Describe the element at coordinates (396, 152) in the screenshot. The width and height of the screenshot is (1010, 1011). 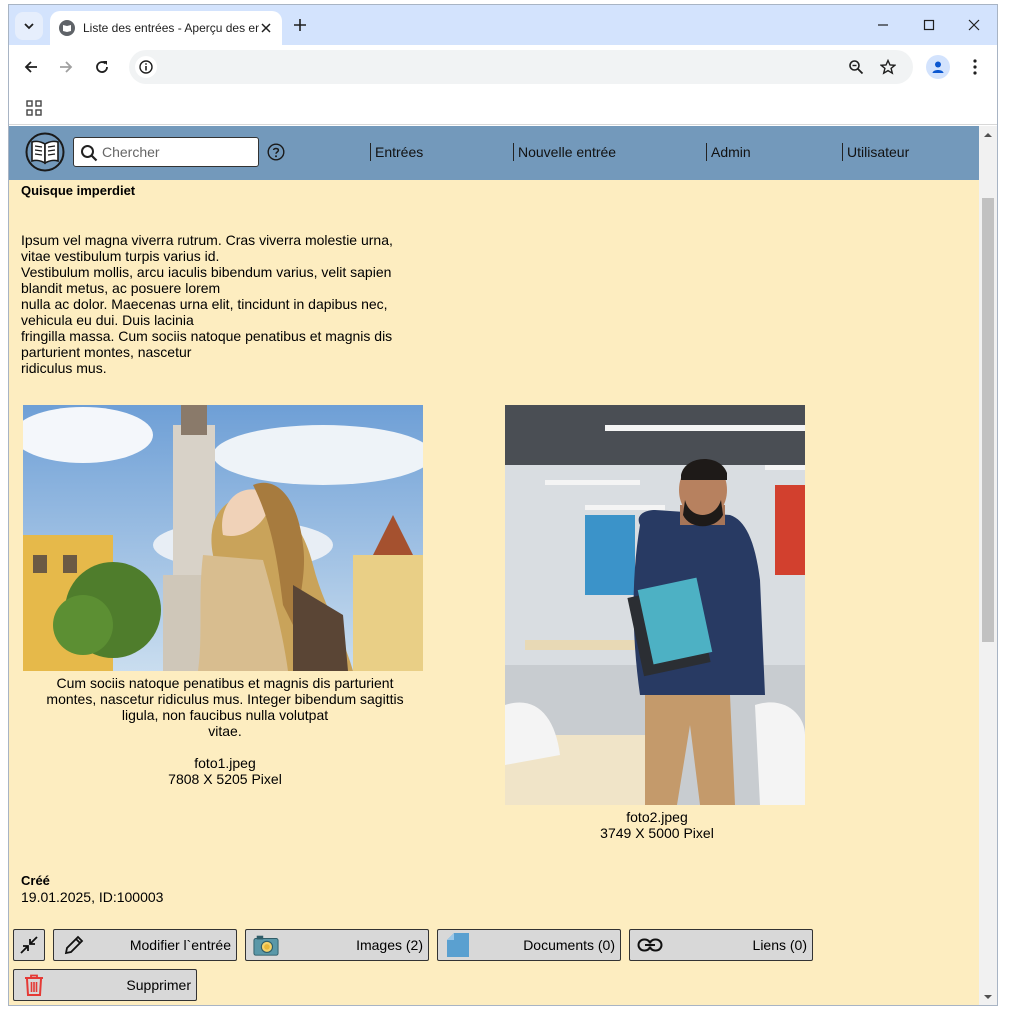
I see `nav-link-entries: Entrées` at that location.